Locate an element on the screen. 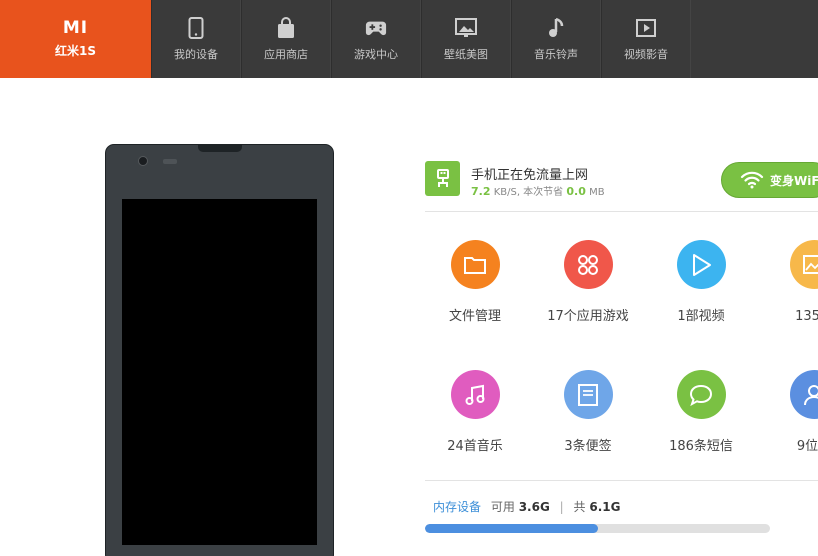 The width and height of the screenshot is (818, 556). feature-notes: 3条便签 is located at coordinates (588, 412).